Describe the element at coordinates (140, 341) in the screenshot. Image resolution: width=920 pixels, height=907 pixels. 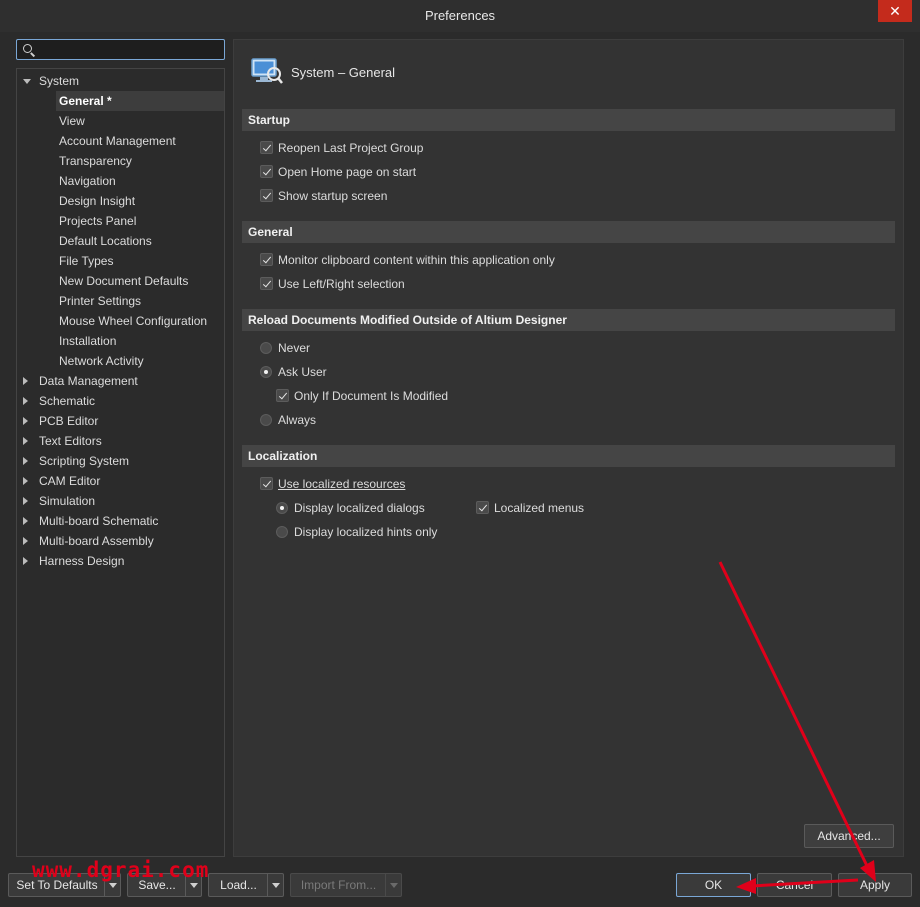
I see `tree-item-installation: Installation` at that location.